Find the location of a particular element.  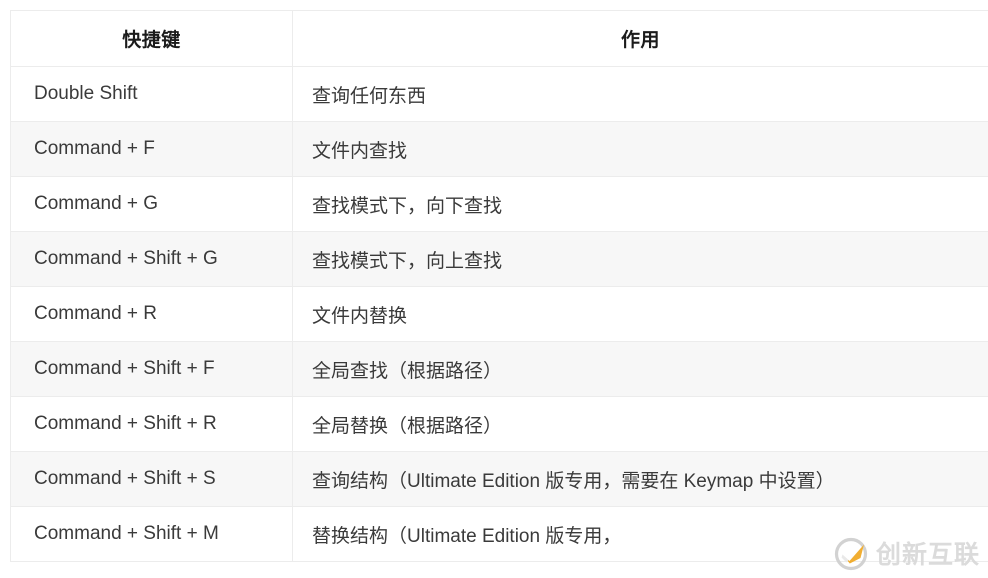

table-header: 快捷键 作用 is located at coordinates (499, 38).